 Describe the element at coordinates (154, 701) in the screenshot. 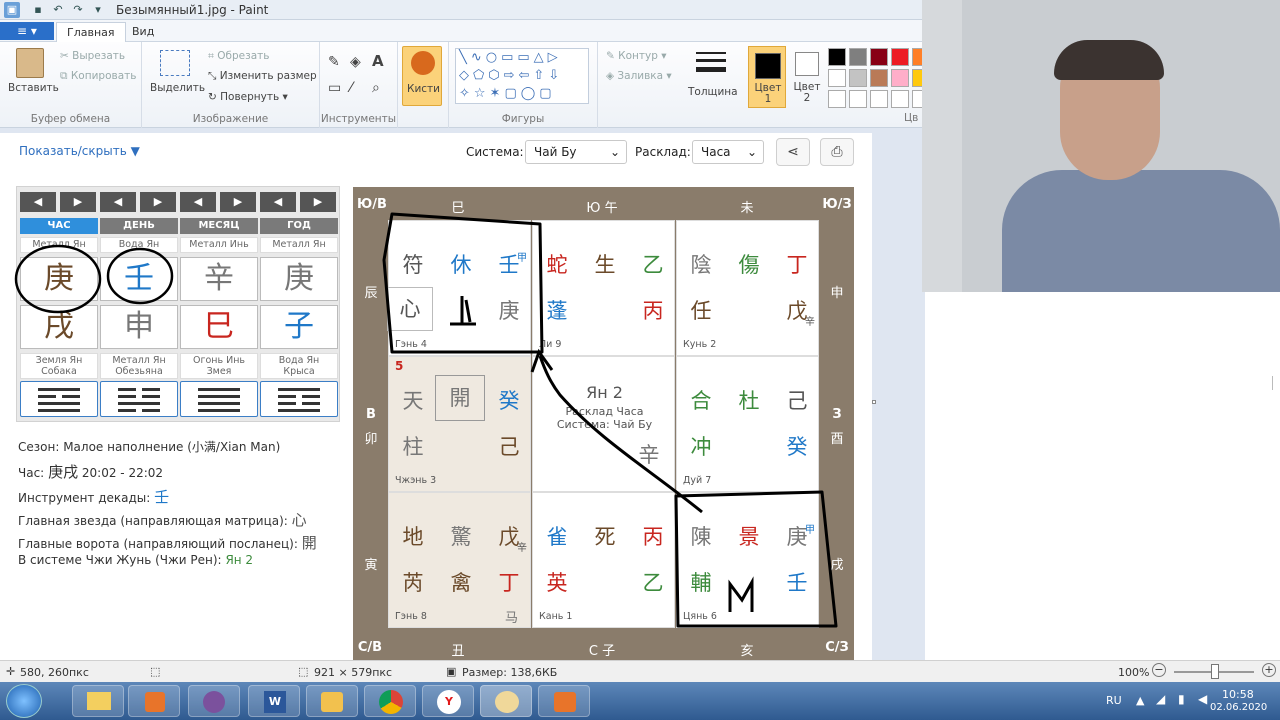

I see `media-taskbar-button` at that location.